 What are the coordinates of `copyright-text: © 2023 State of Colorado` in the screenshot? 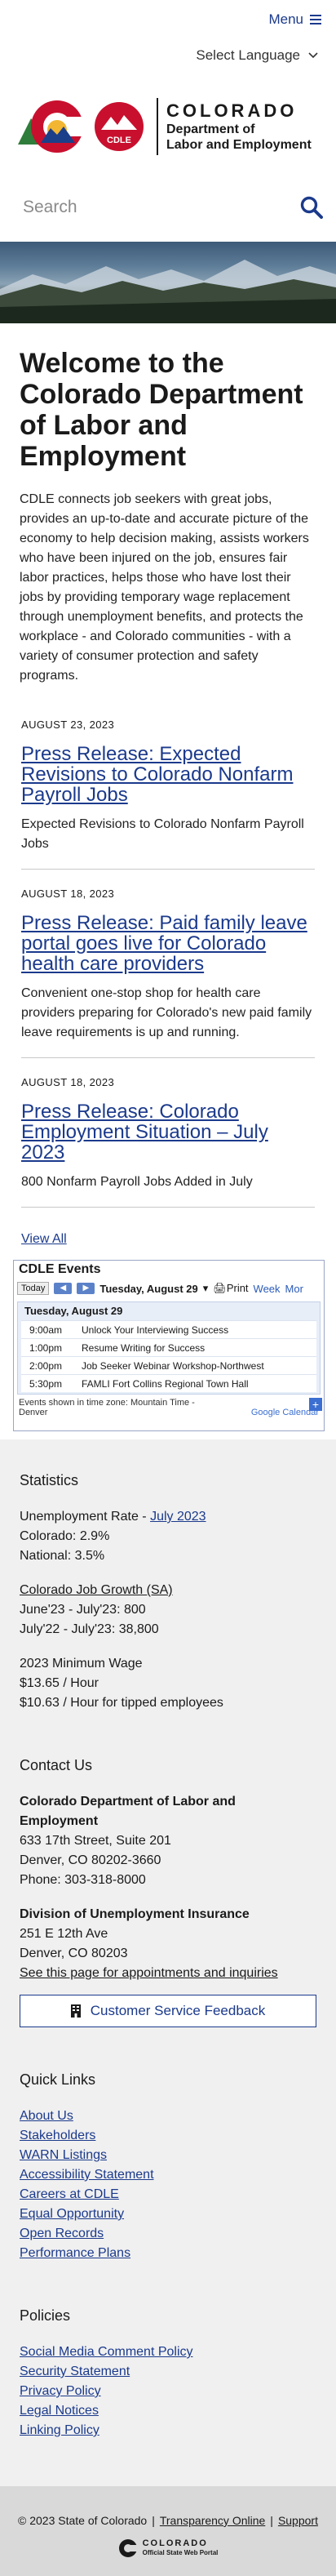 It's located at (83, 2520).